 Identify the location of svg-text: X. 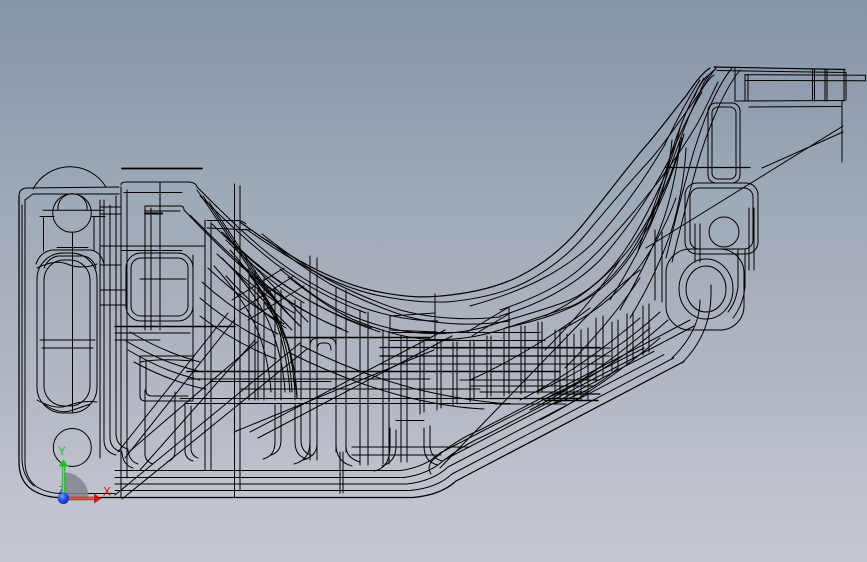
(107, 492).